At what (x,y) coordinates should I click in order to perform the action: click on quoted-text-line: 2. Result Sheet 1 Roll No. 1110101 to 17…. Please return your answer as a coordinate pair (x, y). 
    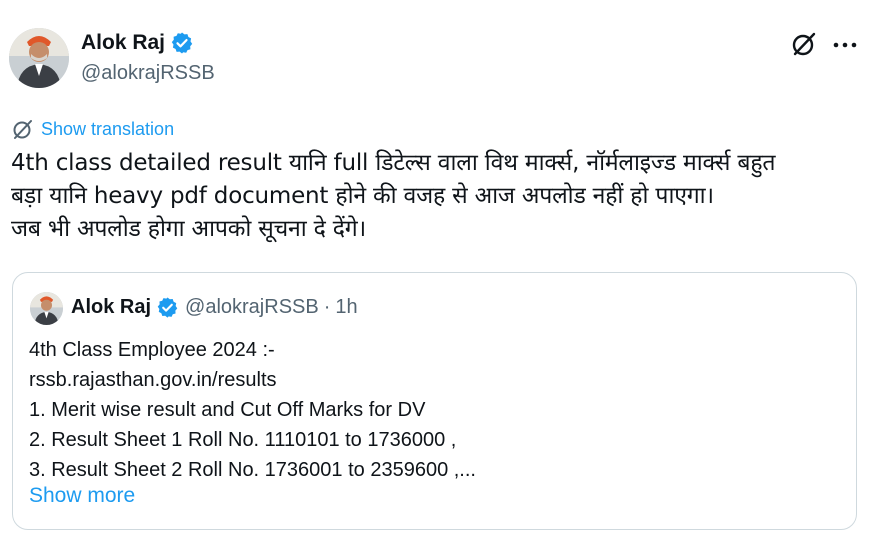
    Looking at the image, I should click on (243, 440).